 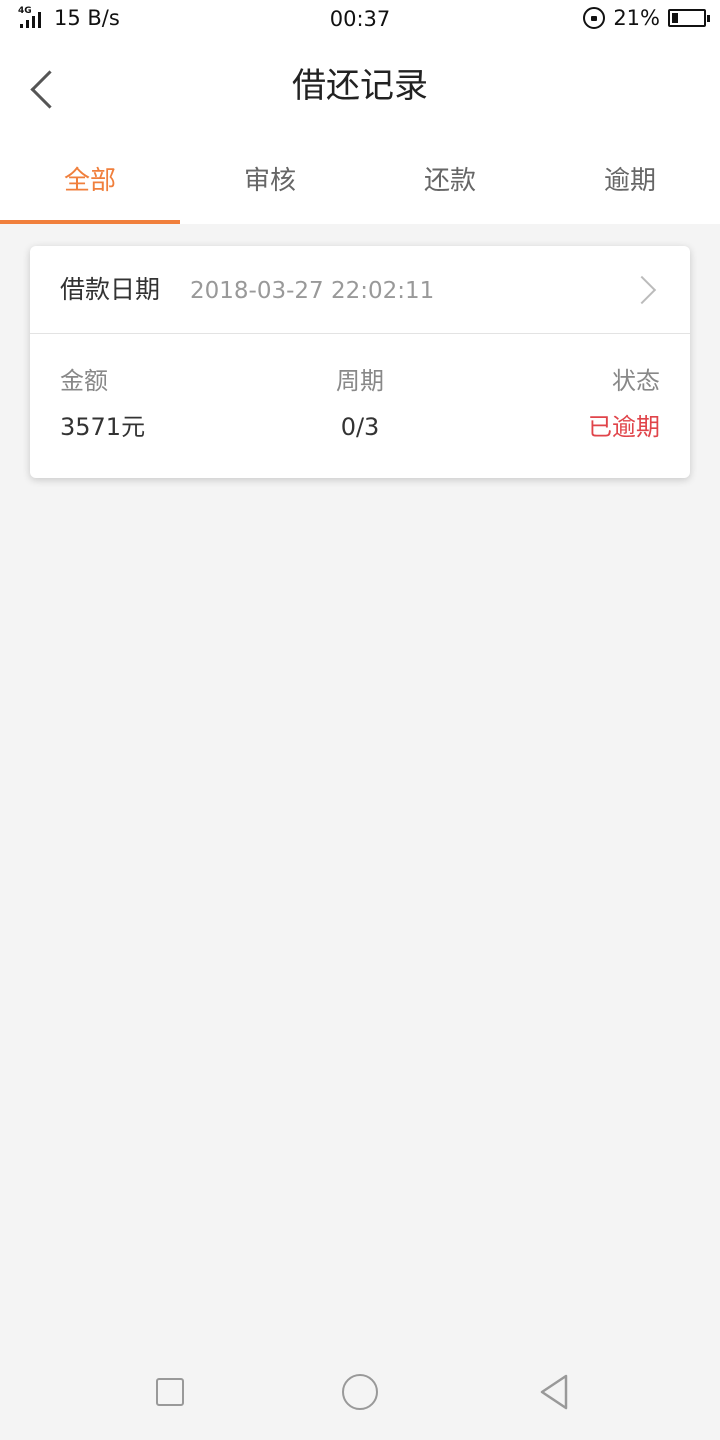 What do you see at coordinates (110, 289) in the screenshot?
I see `loan-date-label: 借款日期` at bounding box center [110, 289].